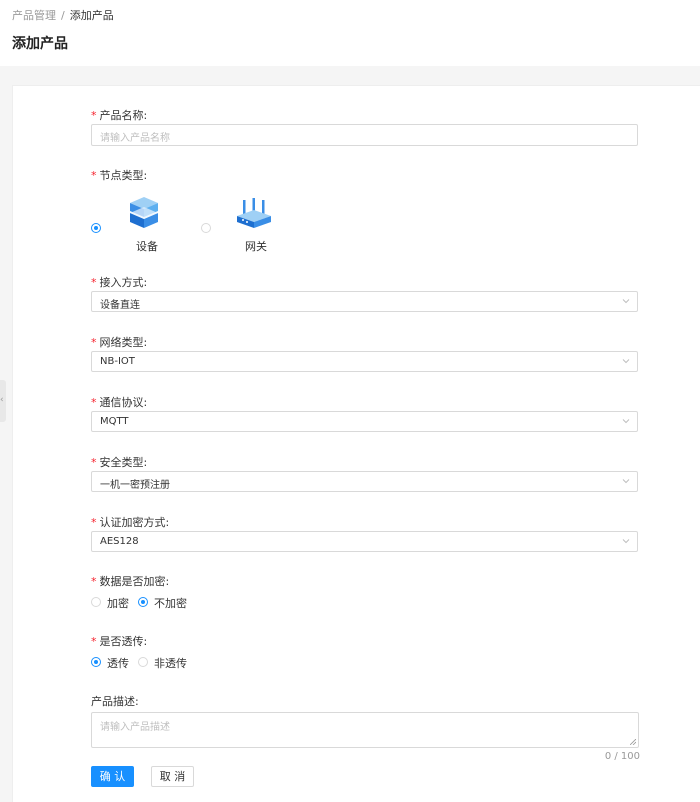 The width and height of the screenshot is (700, 802). Describe the element at coordinates (170, 603) in the screenshot. I see `data-encrypt-no-label: 不加密` at that location.